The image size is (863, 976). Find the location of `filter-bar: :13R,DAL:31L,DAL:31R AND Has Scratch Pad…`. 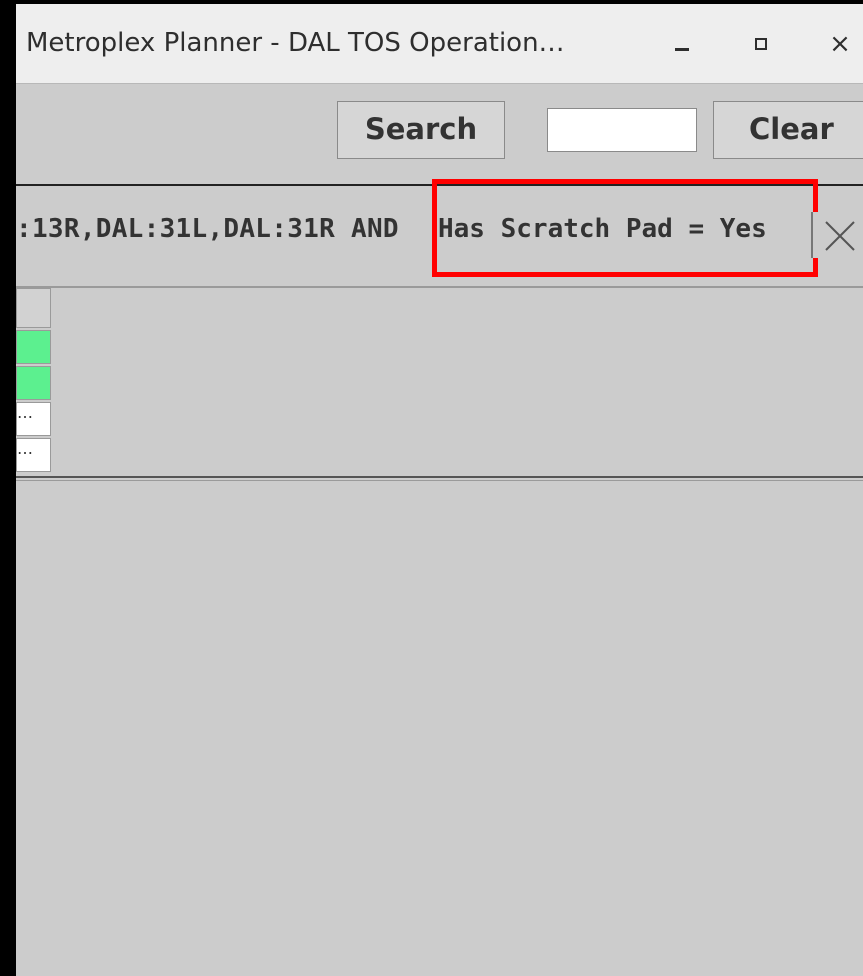

filter-bar: :13R,DAL:31L,DAL:31R AND Has Scratch Pad… is located at coordinates (439, 231).